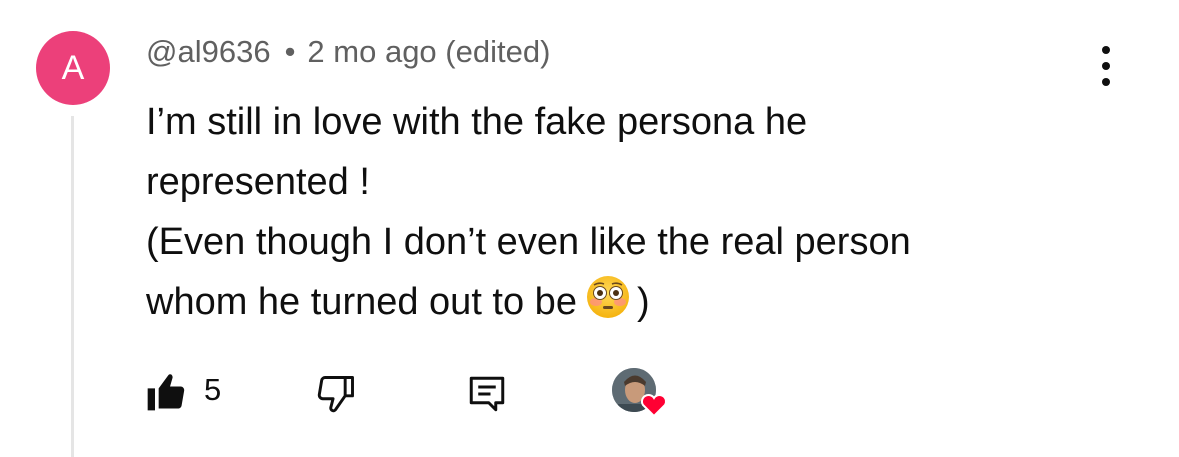  I want to click on like-button, so click(166, 394).